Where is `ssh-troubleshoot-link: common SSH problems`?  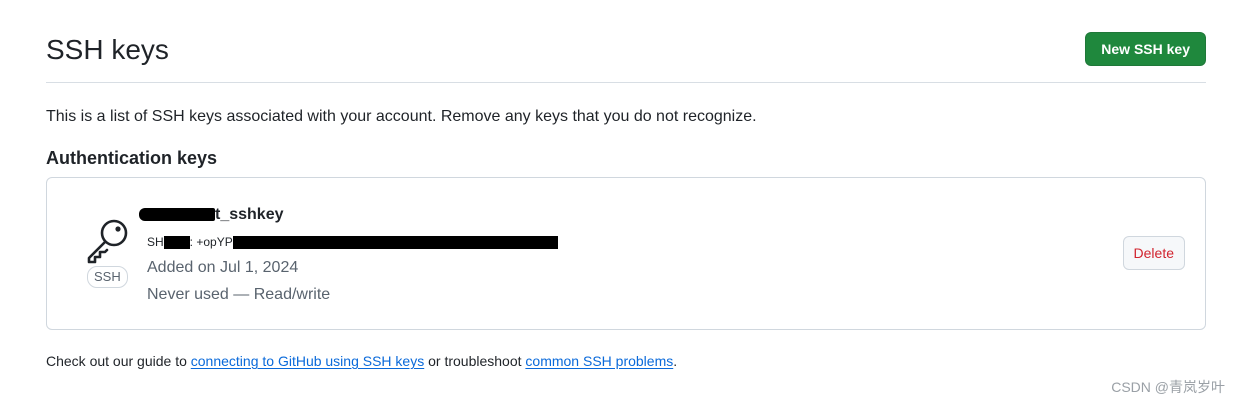 ssh-troubleshoot-link: common SSH problems is located at coordinates (599, 361).